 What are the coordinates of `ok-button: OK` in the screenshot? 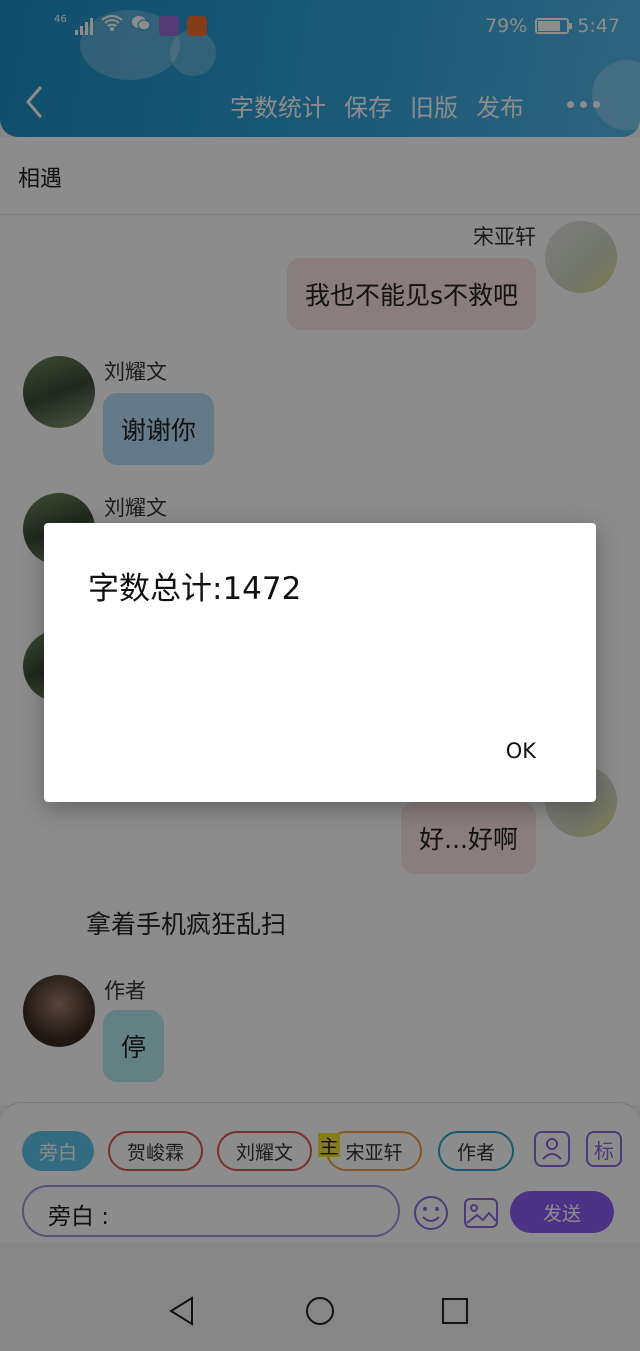 It's located at (521, 751).